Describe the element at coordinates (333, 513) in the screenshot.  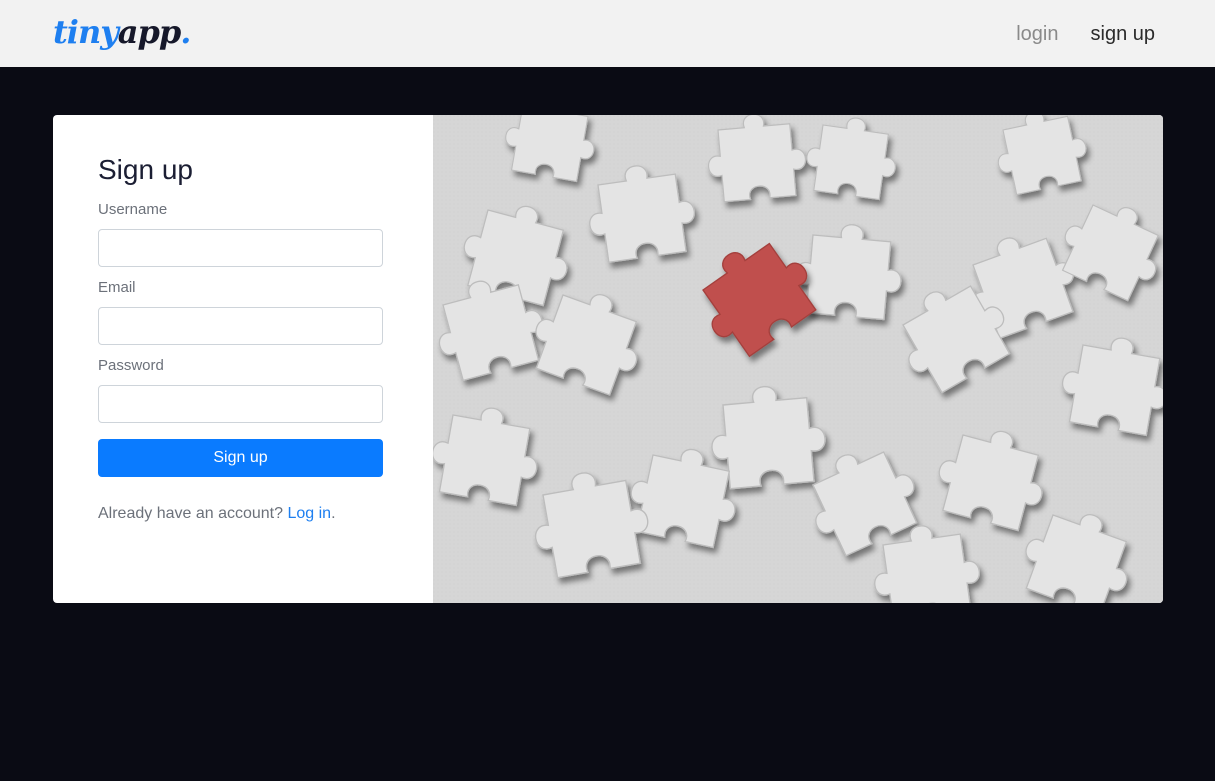
I see `login-hint-end: .` at that location.